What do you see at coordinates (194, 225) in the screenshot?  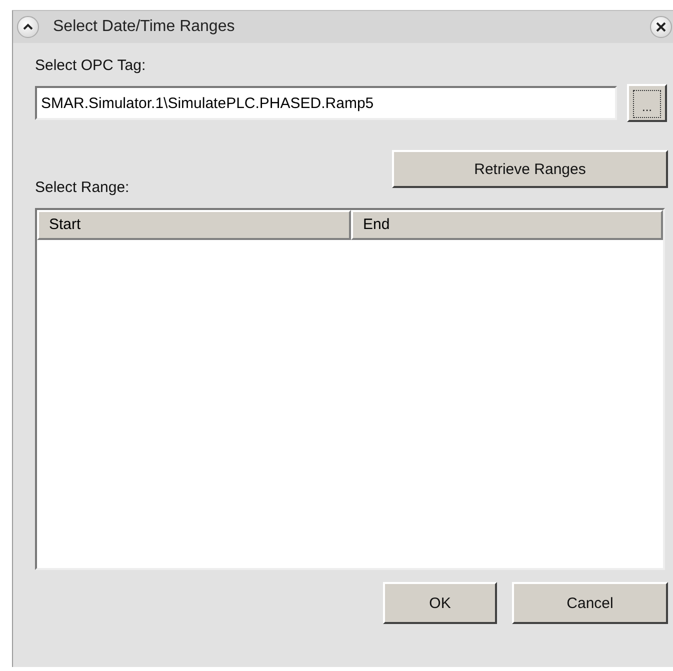 I see `column-header: Start` at bounding box center [194, 225].